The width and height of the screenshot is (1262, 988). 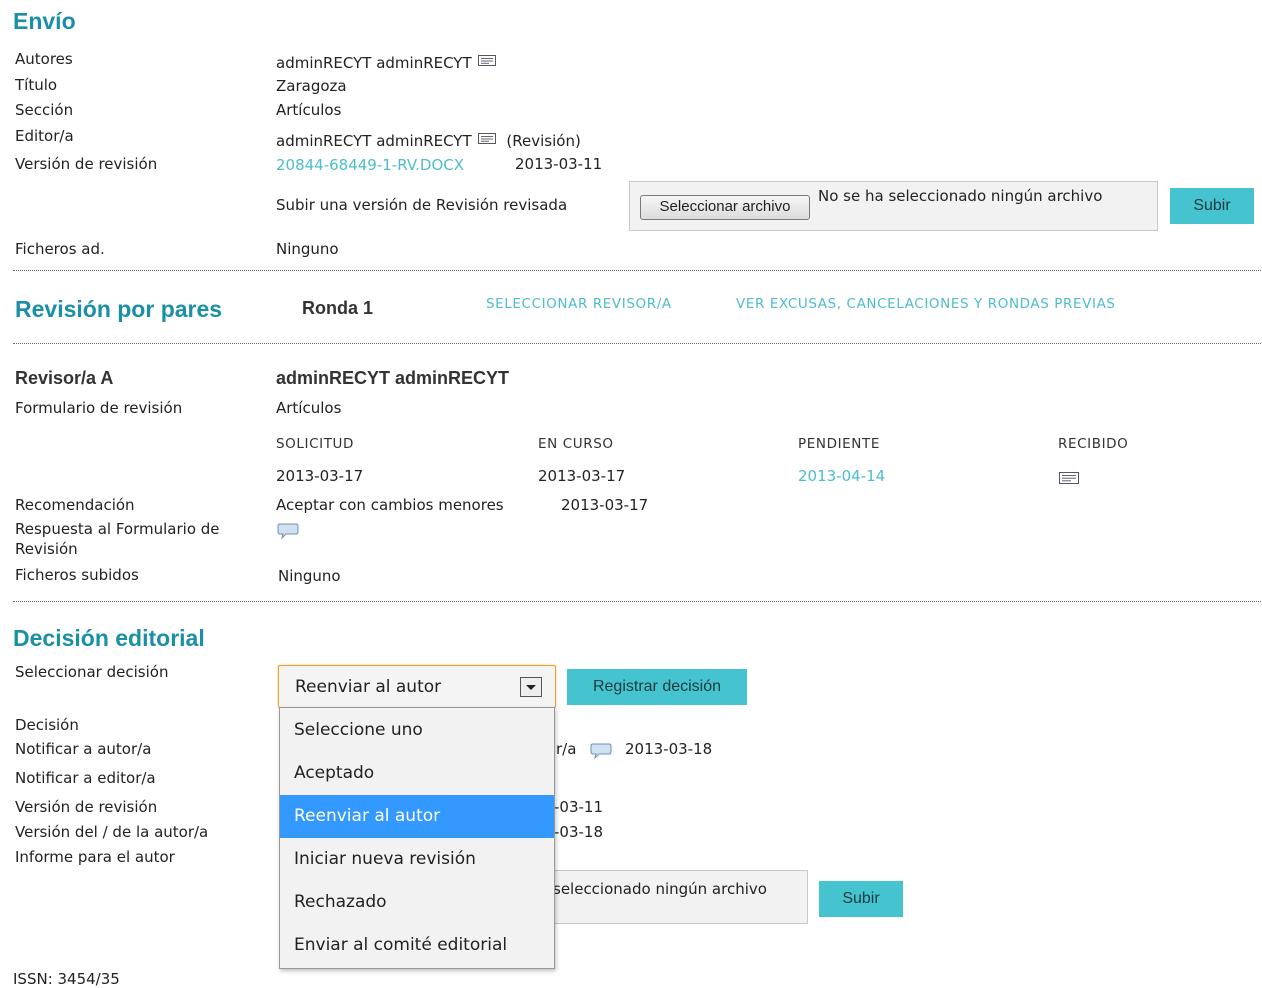 What do you see at coordinates (669, 749) in the screenshot?
I see `notify-author-date: 2013-03-18` at bounding box center [669, 749].